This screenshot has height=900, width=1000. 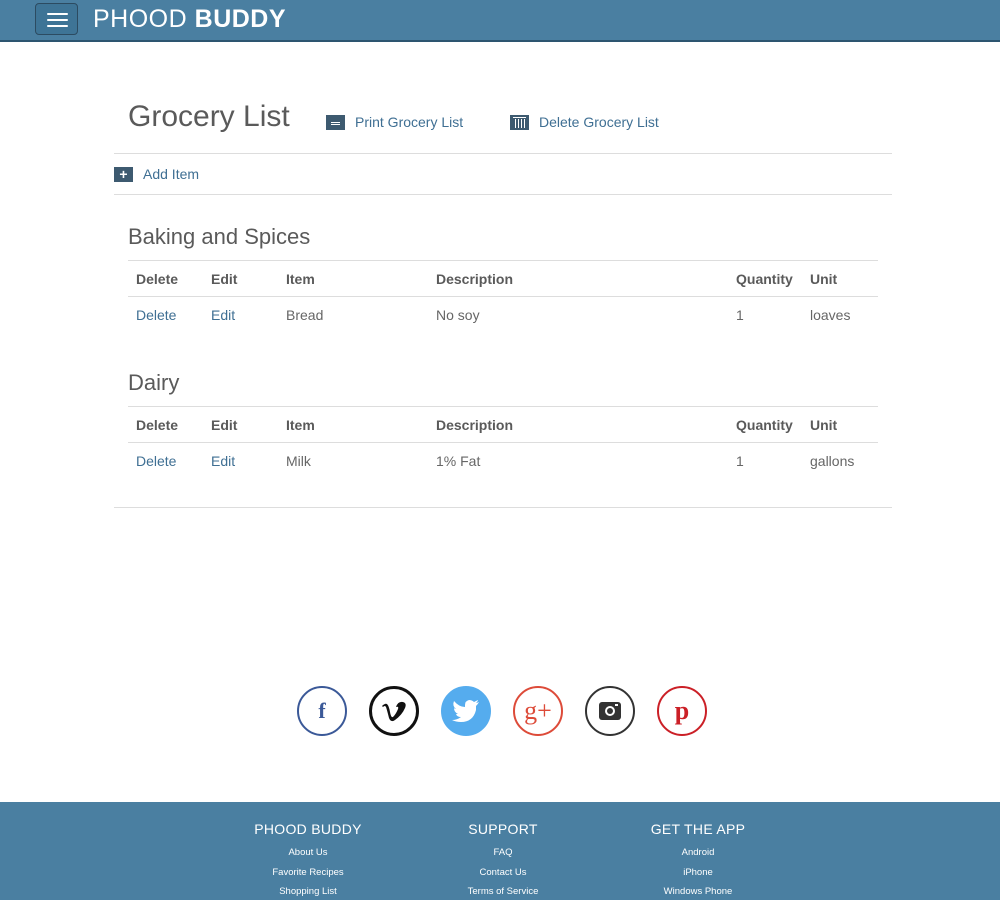 I want to click on vimeo-icon, so click(x=394, y=711).